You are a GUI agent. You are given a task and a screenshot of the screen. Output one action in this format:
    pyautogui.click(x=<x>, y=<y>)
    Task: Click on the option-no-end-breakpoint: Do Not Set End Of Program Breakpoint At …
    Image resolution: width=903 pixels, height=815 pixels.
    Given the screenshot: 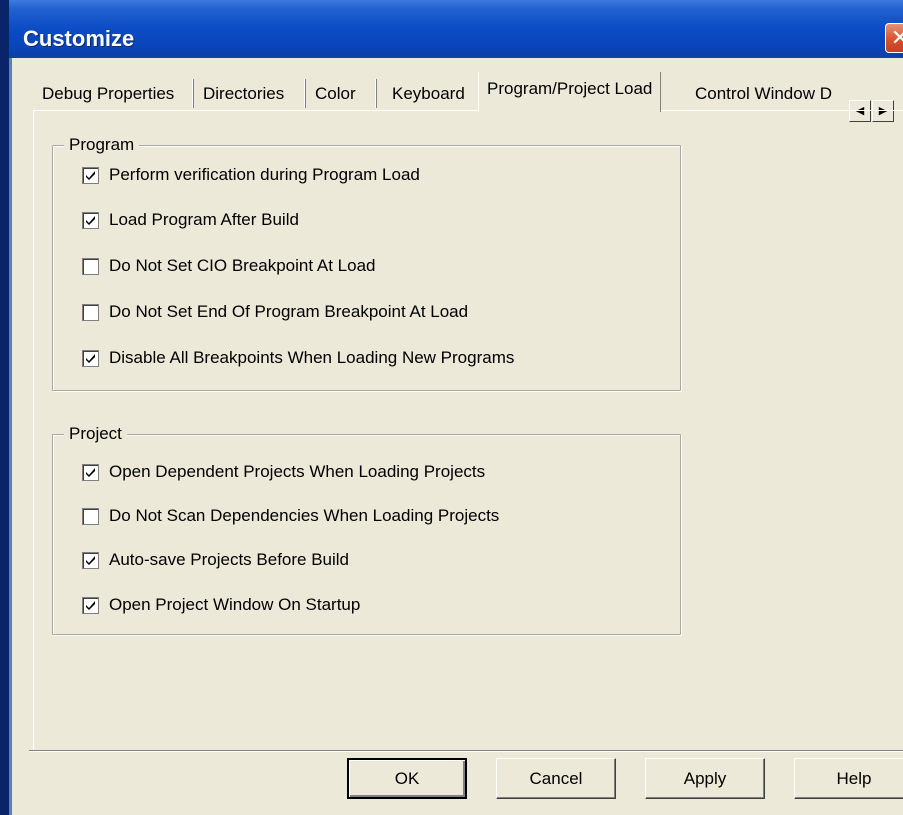 What is the action you would take?
    pyautogui.click(x=275, y=312)
    